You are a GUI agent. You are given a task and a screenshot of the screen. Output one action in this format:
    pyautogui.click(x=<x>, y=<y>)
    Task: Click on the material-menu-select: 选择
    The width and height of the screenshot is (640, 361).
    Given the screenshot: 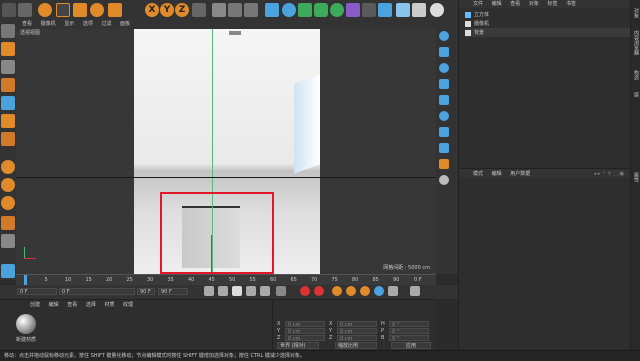 What is the action you would take?
    pyautogui.click(x=91, y=305)
    